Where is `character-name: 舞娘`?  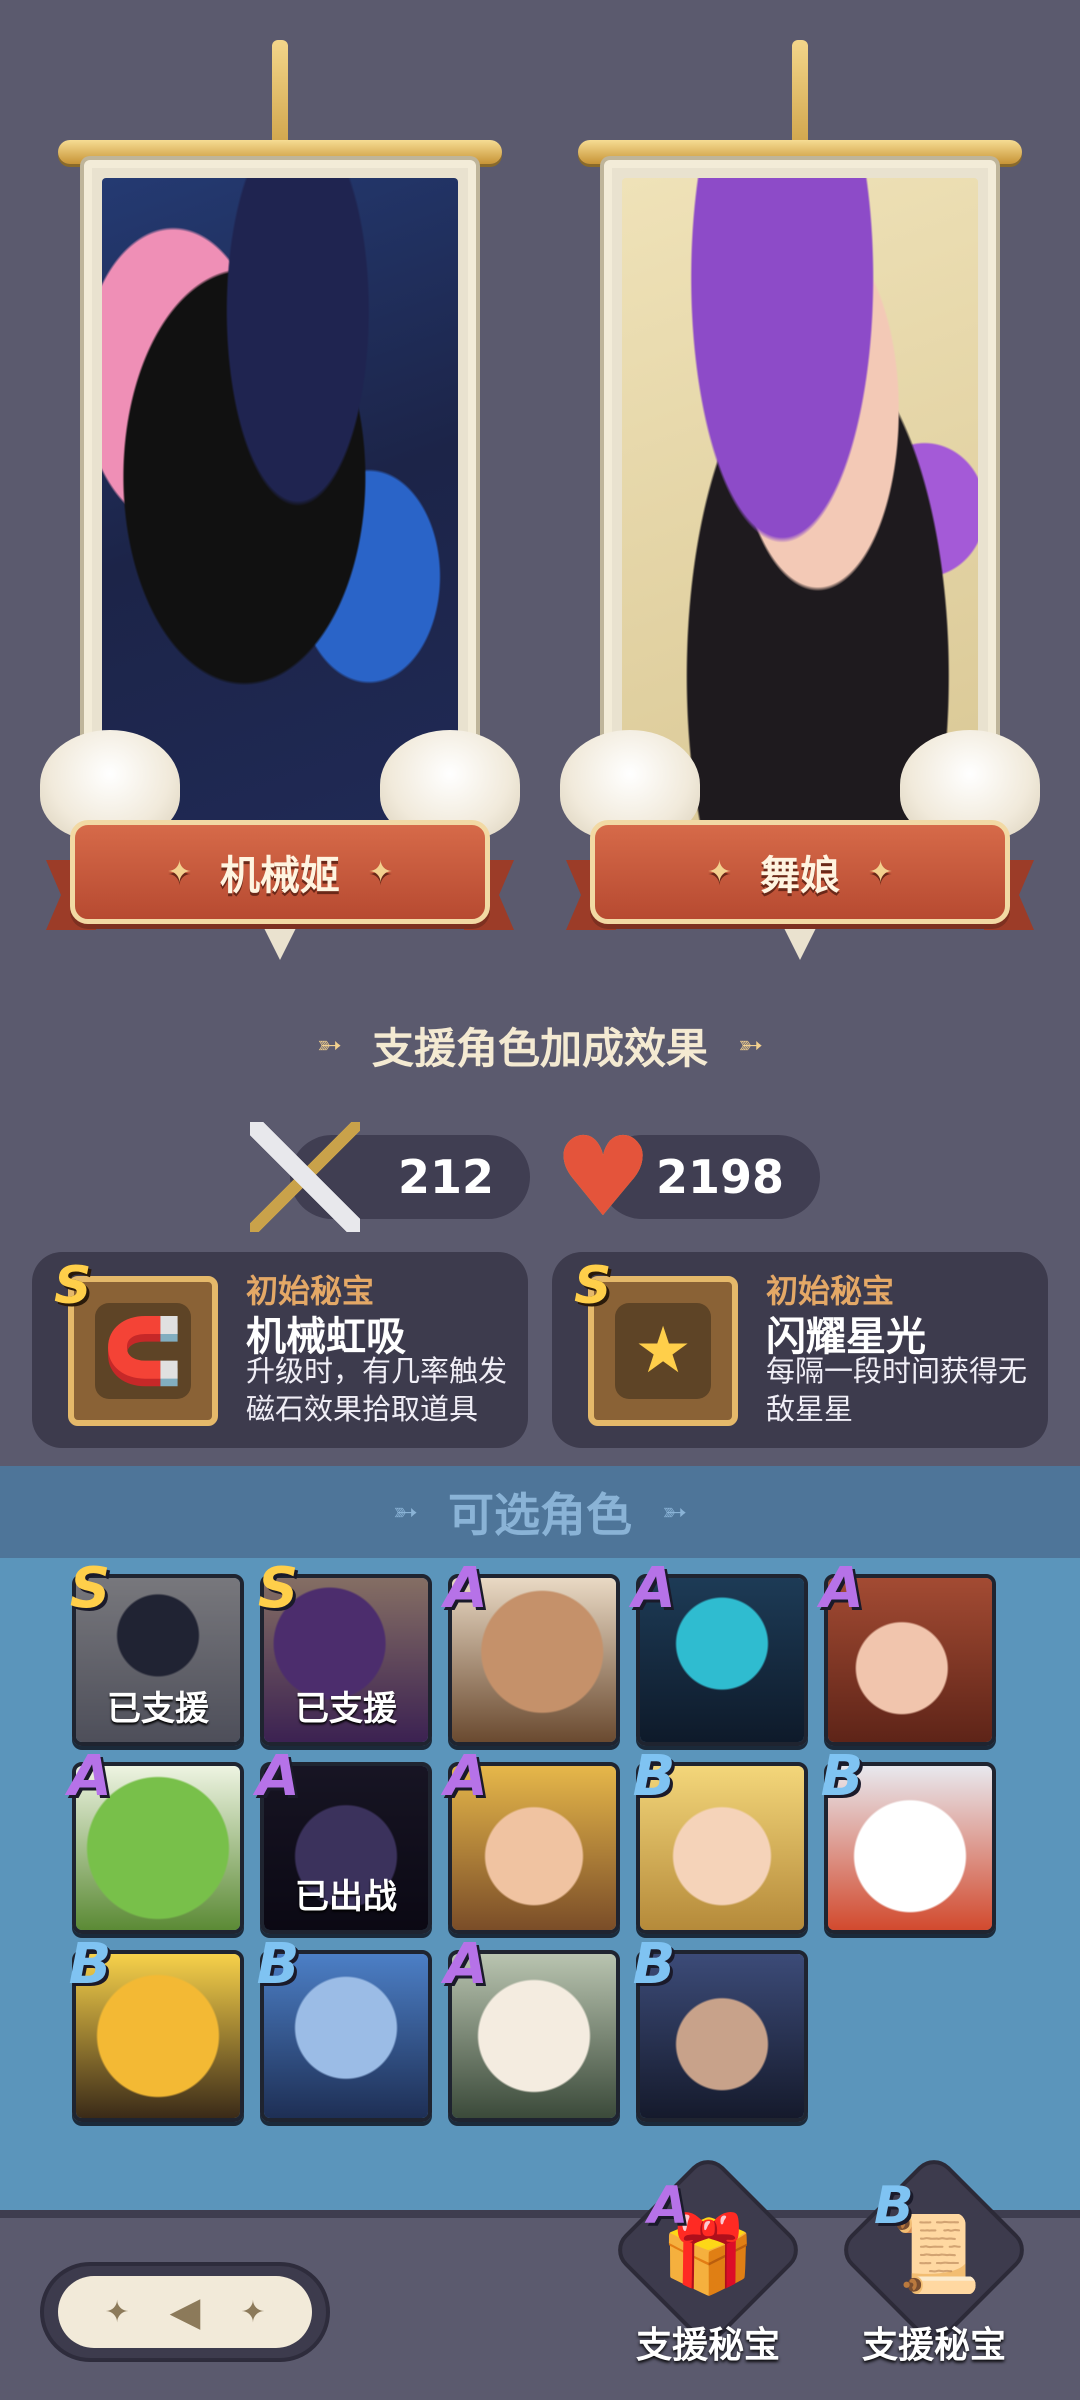 character-name: 舞娘 is located at coordinates (800, 876).